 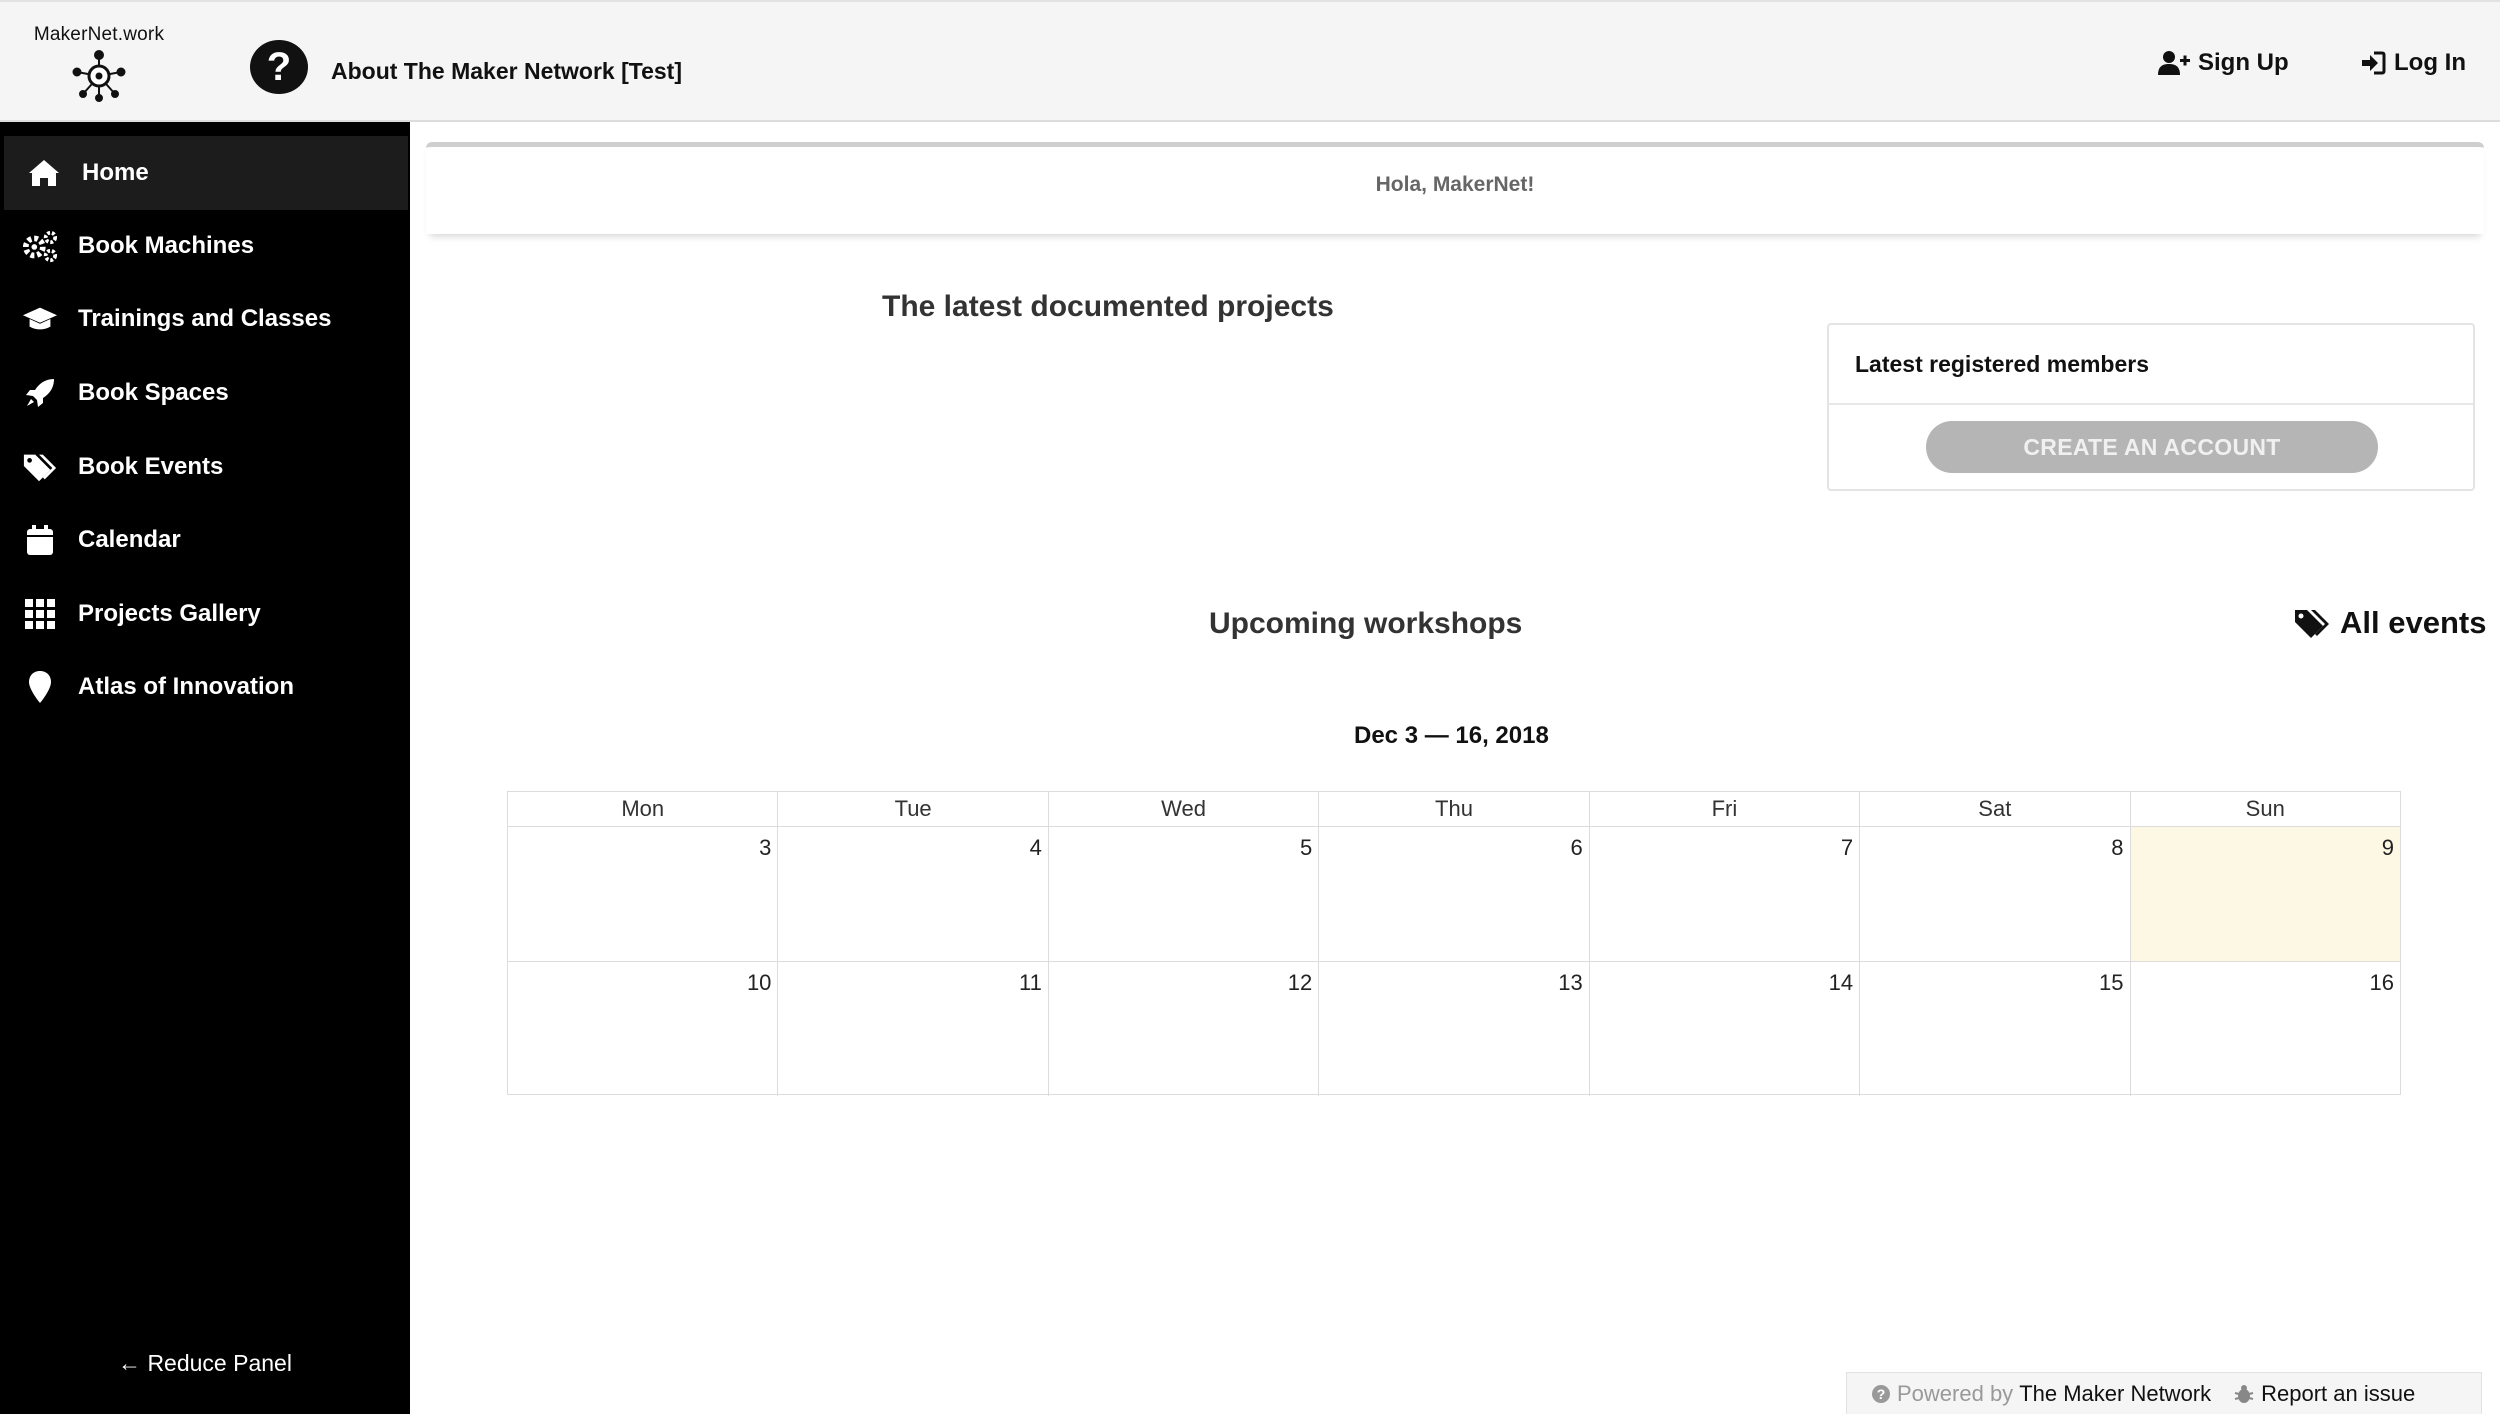 I want to click on home-icon, so click(x=44, y=173).